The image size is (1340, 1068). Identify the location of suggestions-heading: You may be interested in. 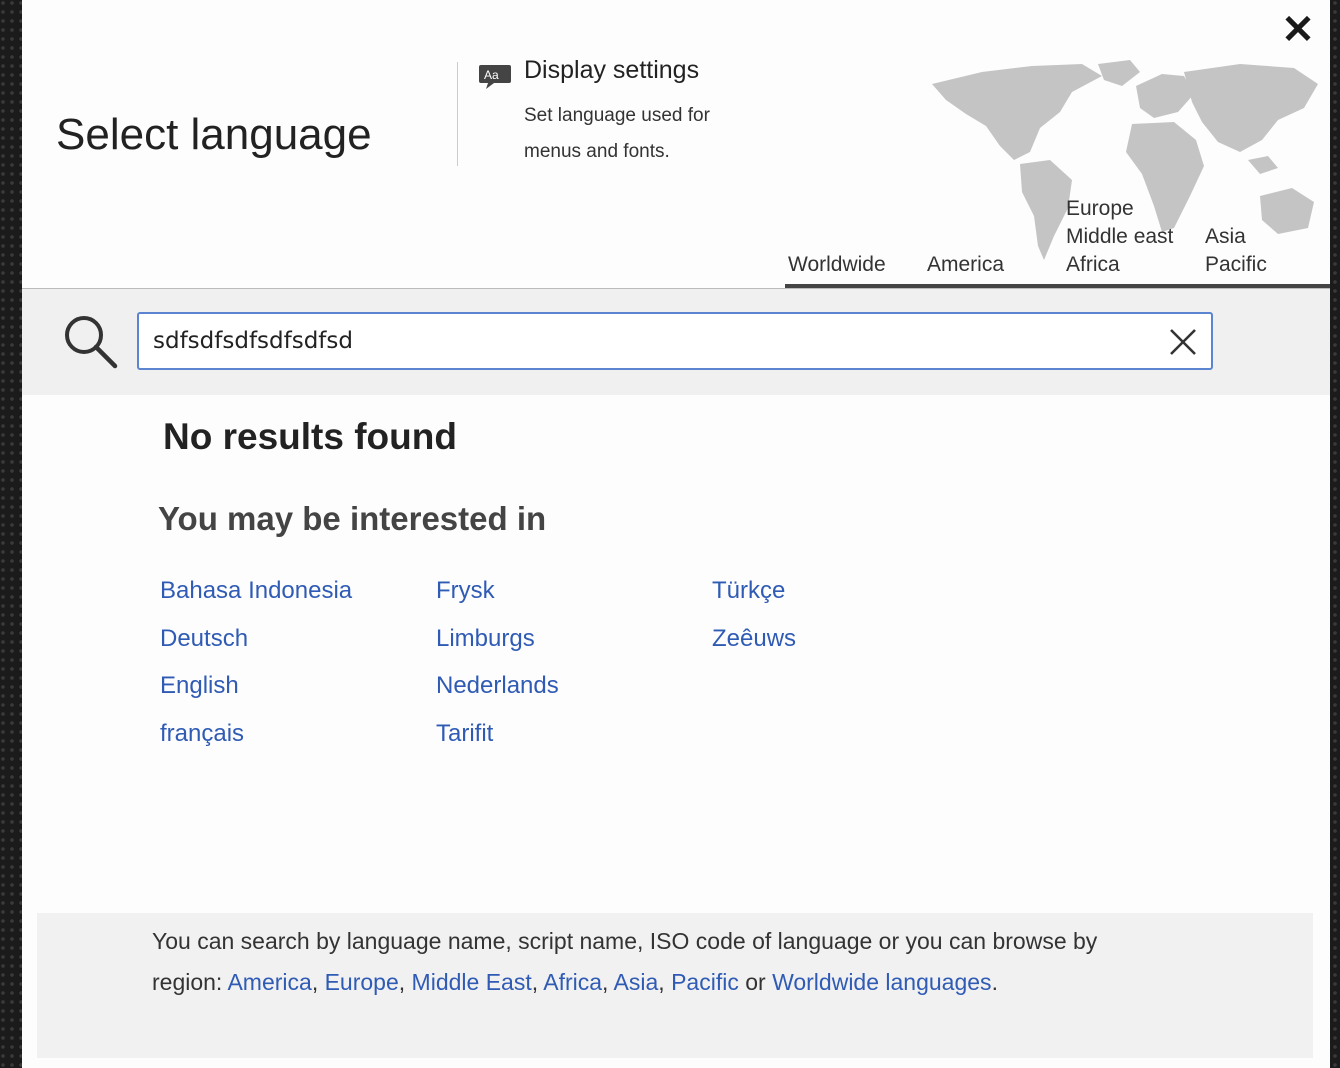
(352, 518).